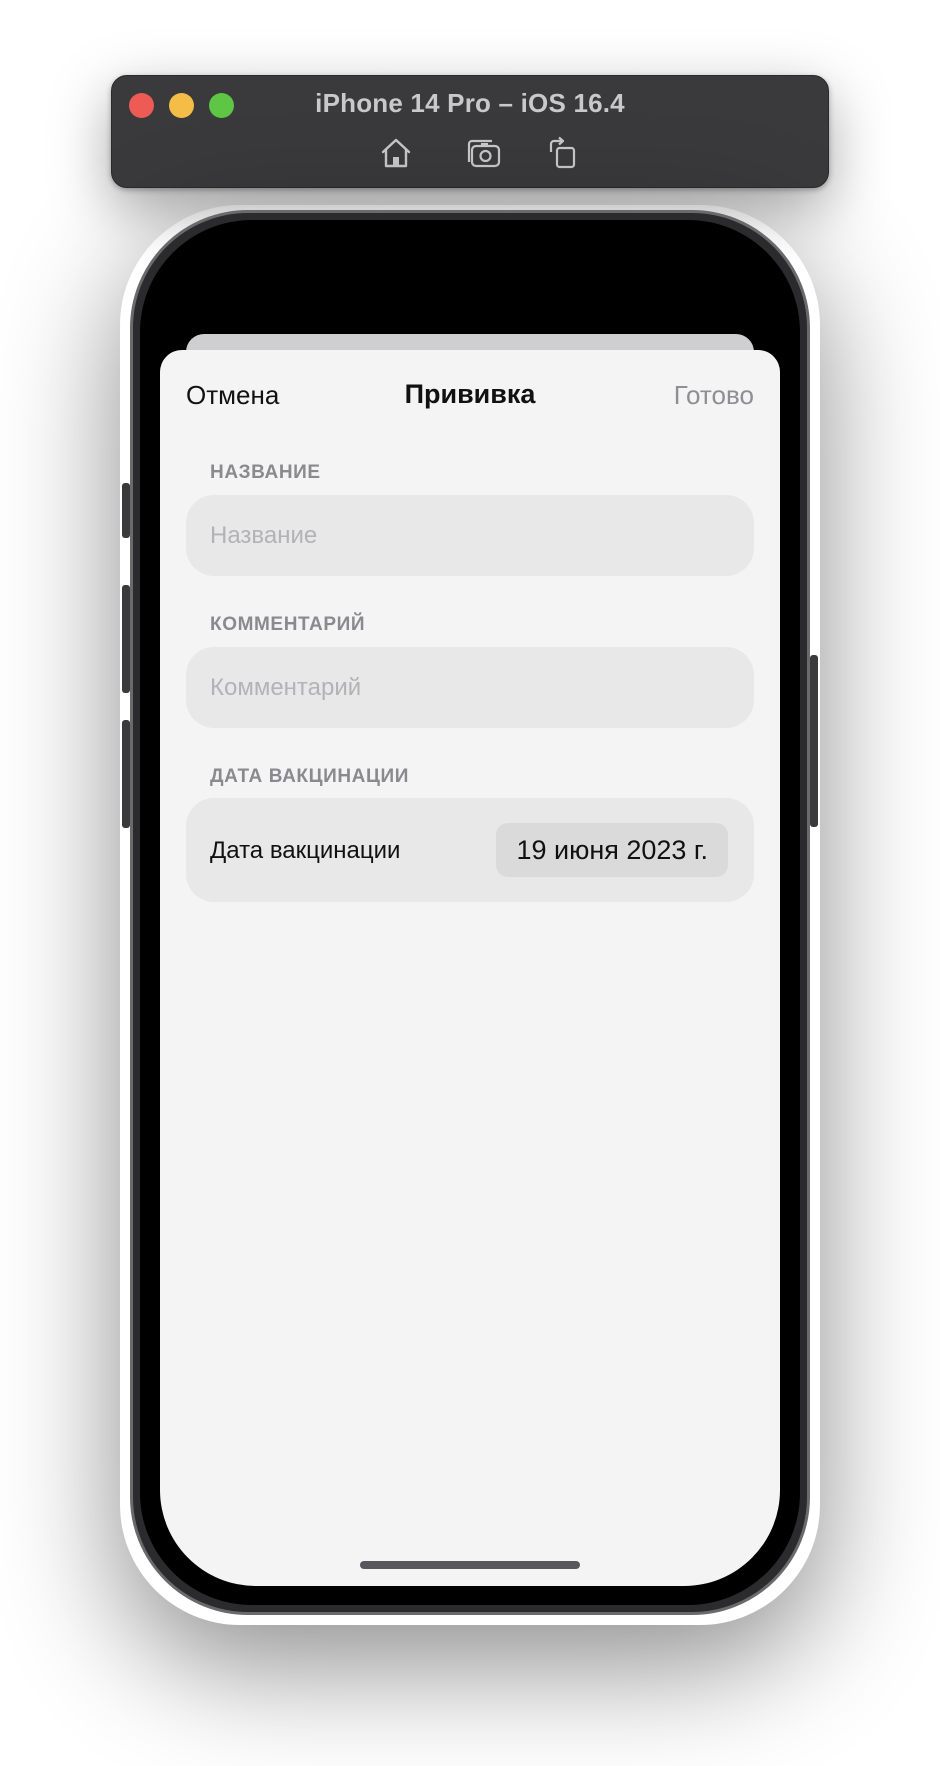 This screenshot has height=1766, width=940. What do you see at coordinates (126, 639) in the screenshot?
I see `volume-up-button` at bounding box center [126, 639].